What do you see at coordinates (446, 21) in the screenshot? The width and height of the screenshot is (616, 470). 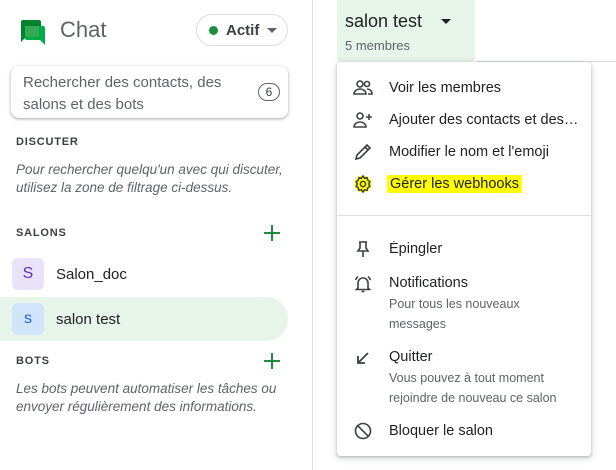 I see `caret-down-icon` at bounding box center [446, 21].